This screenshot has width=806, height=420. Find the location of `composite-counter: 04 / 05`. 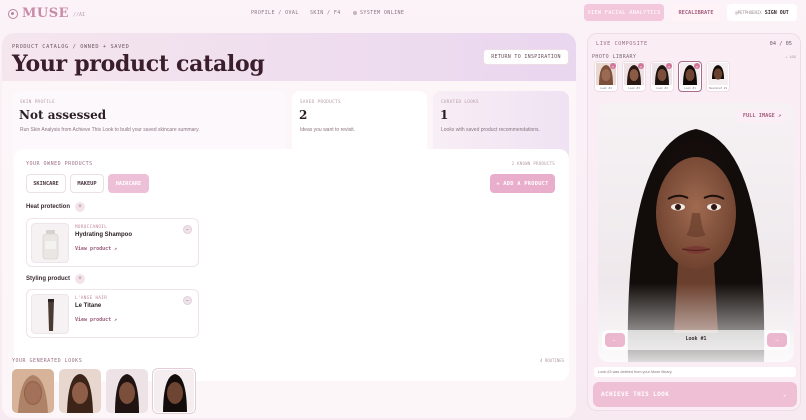

composite-counter: 04 / 05 is located at coordinates (780, 44).